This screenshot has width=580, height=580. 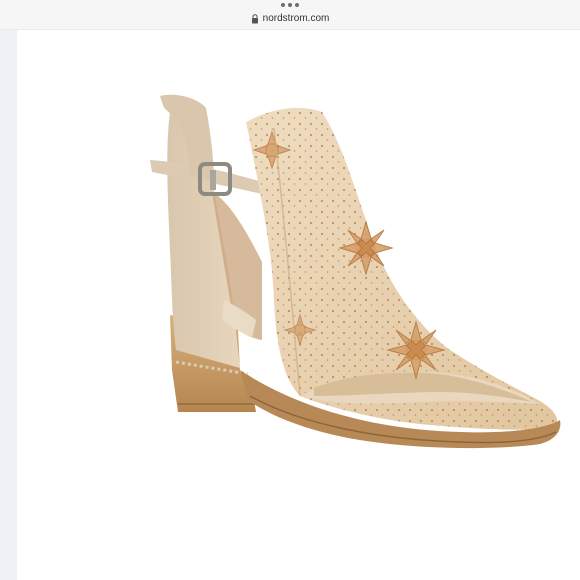 What do you see at coordinates (8, 305) in the screenshot?
I see `left-gutter` at bounding box center [8, 305].